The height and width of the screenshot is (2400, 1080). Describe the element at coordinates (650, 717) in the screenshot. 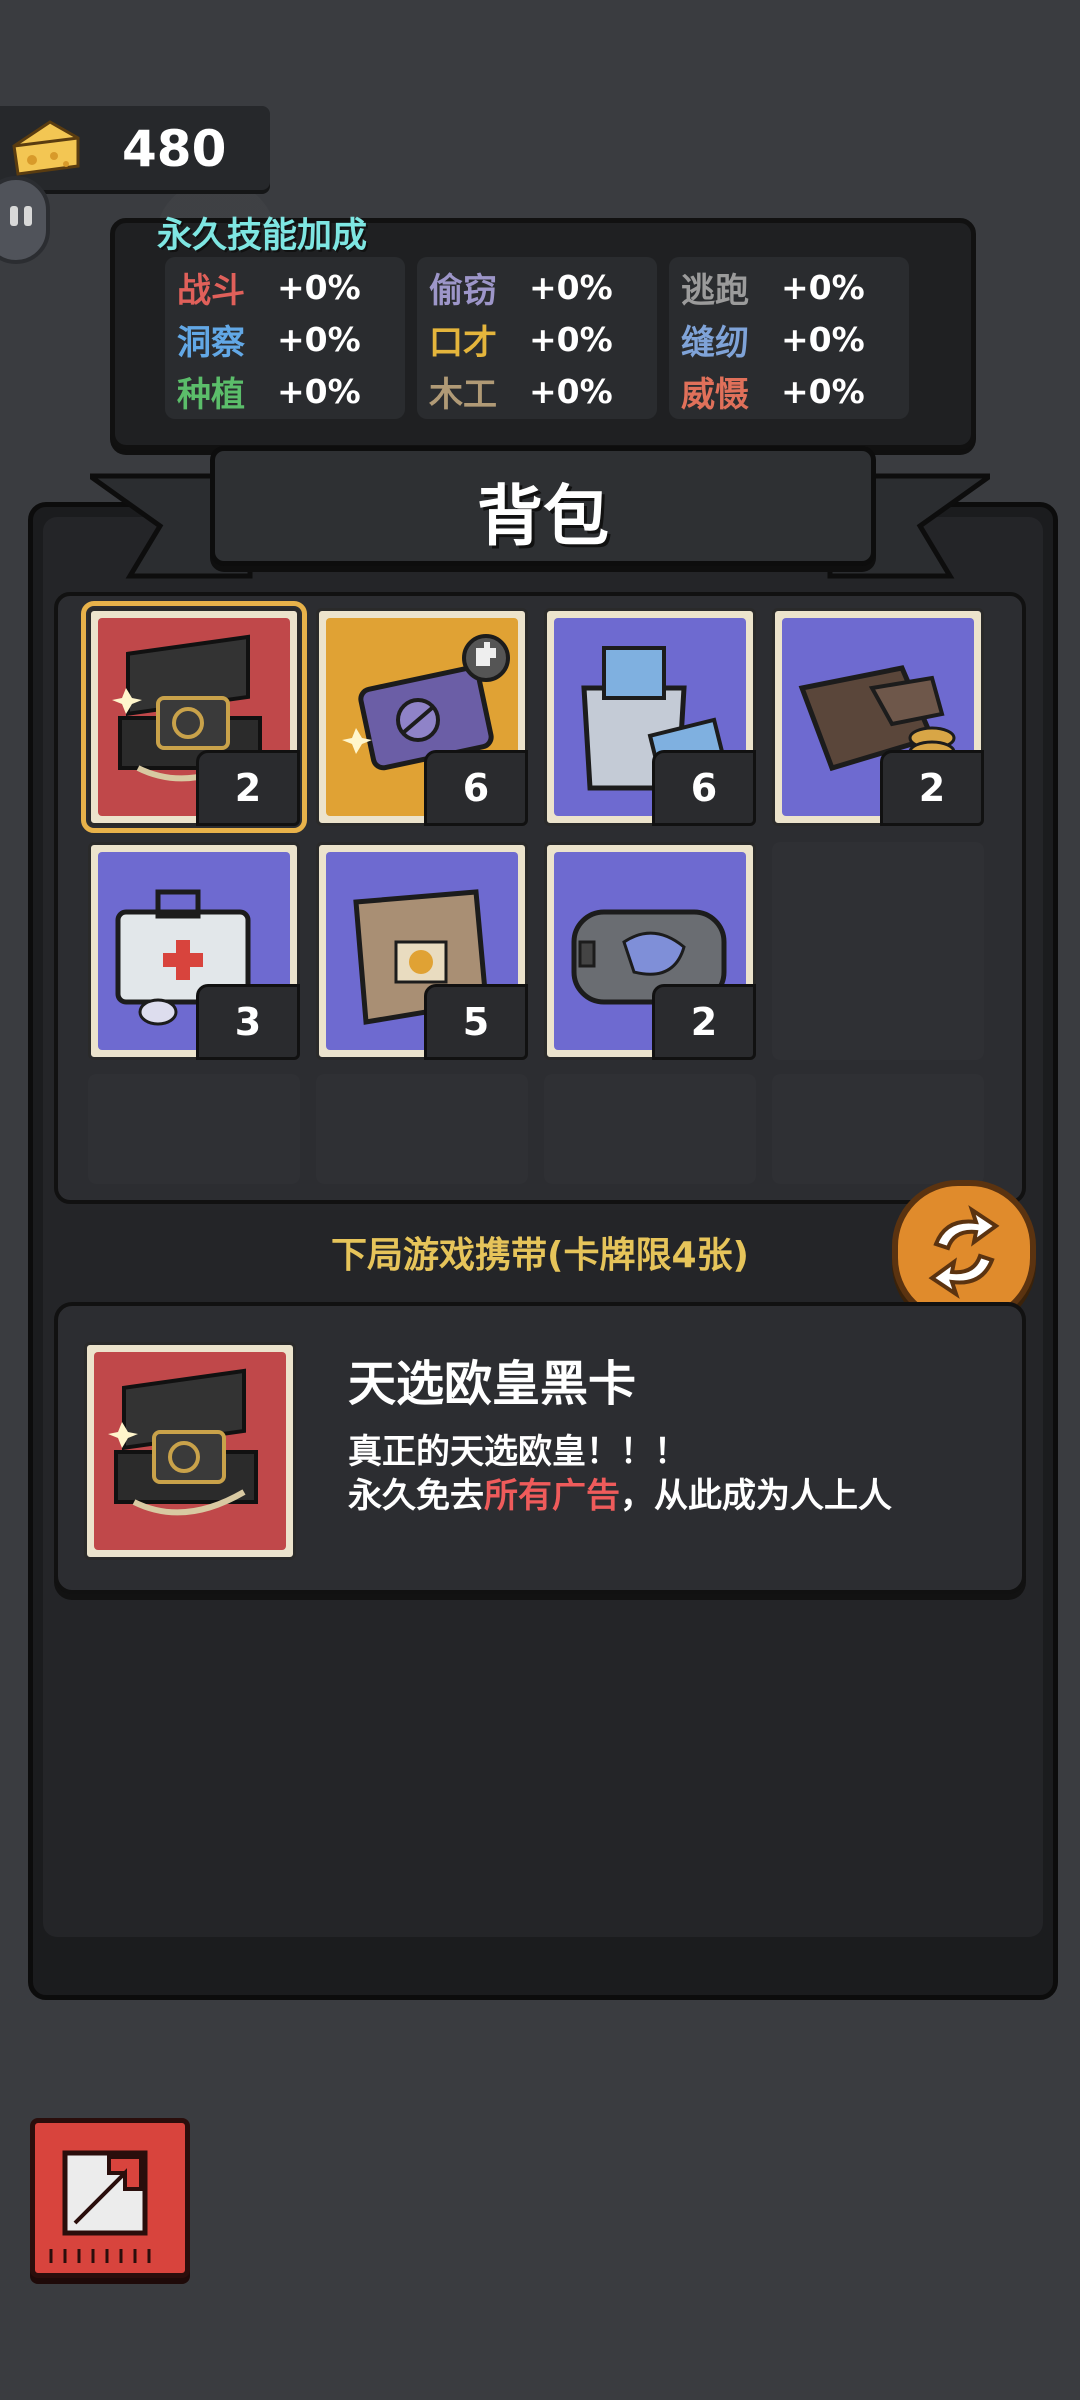

I see `item-card-cash-bag: 6` at that location.